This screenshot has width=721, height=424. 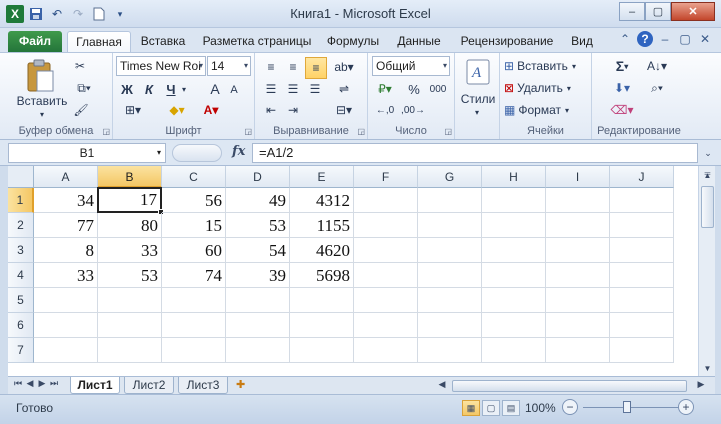 I want to click on column-header-j: J, so click(x=642, y=177).